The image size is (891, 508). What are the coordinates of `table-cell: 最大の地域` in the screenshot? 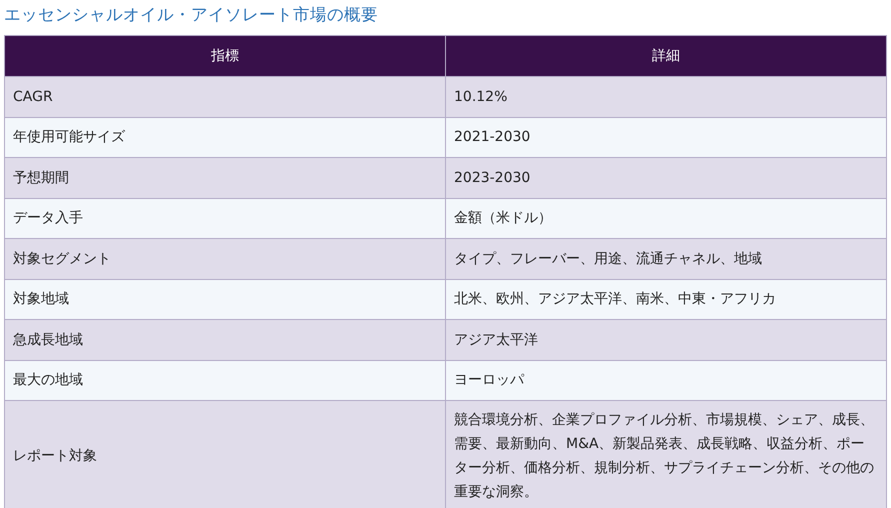 It's located at (225, 380).